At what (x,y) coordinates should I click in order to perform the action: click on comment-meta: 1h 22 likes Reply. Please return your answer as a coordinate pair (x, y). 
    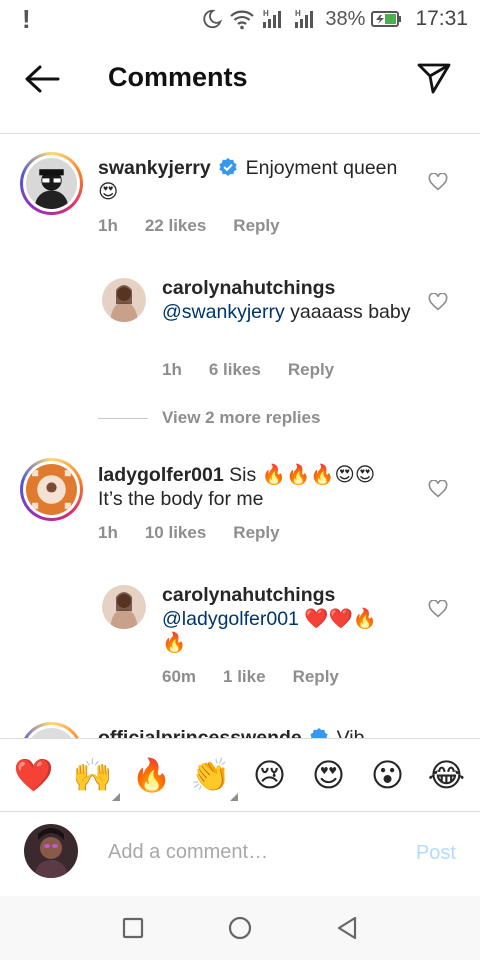
    Looking at the image, I should click on (202, 226).